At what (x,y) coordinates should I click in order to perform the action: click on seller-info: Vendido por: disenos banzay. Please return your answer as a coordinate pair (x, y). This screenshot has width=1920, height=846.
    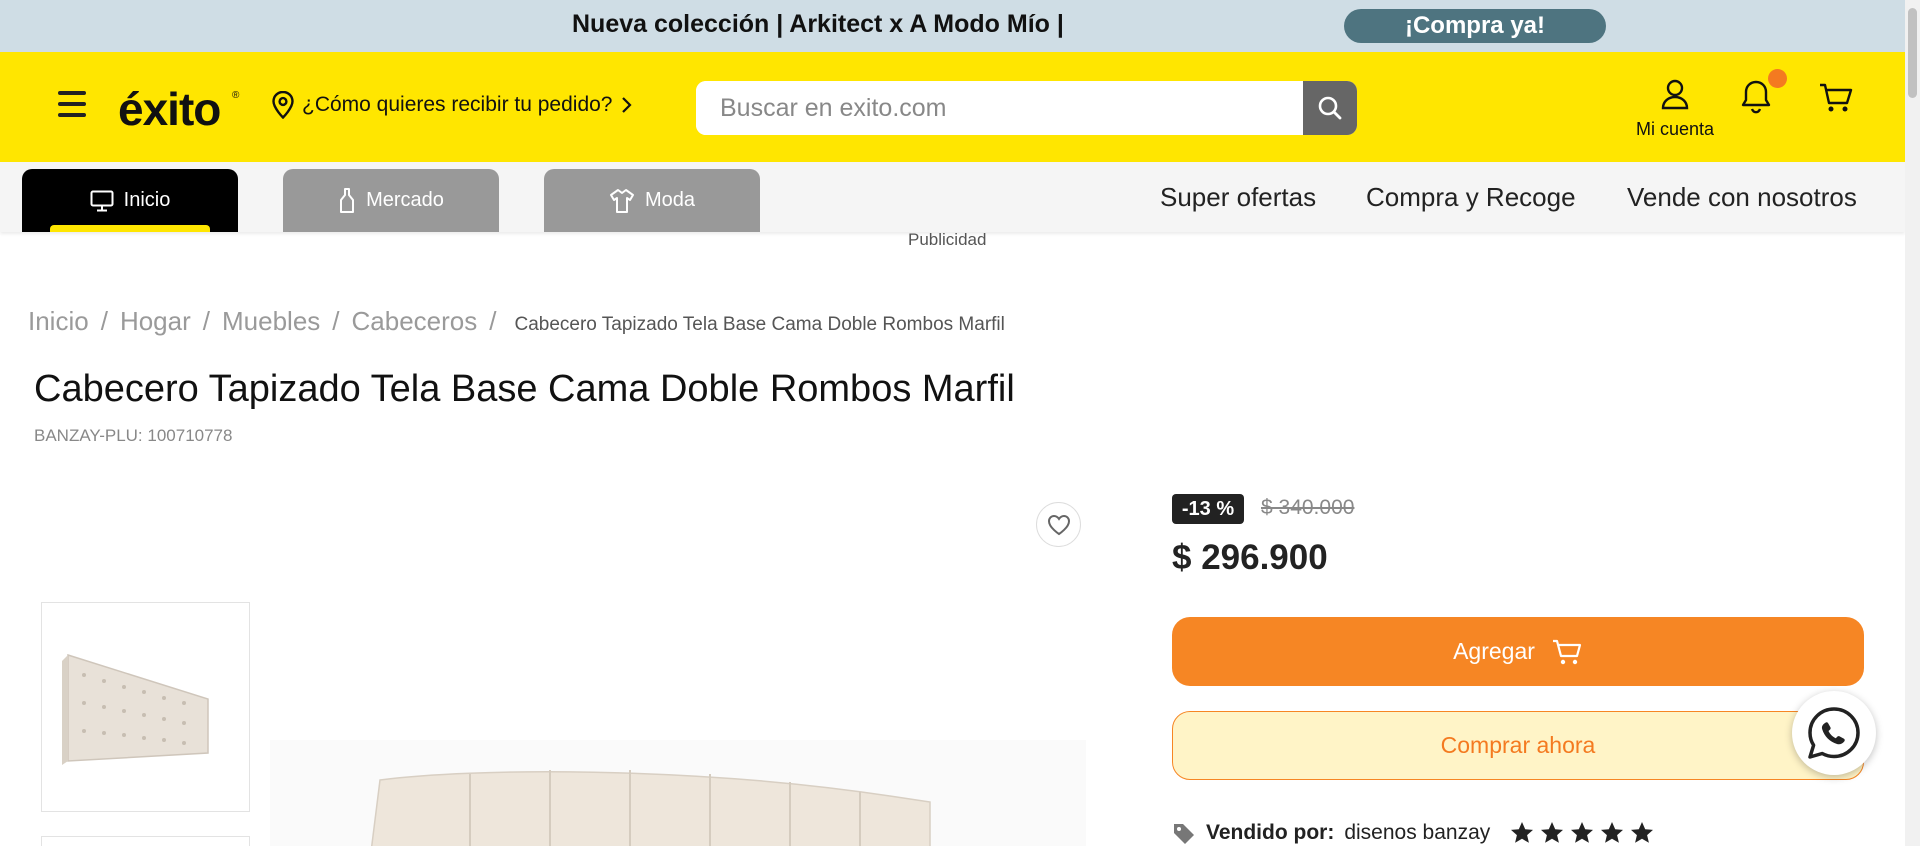
    Looking at the image, I should click on (1413, 833).